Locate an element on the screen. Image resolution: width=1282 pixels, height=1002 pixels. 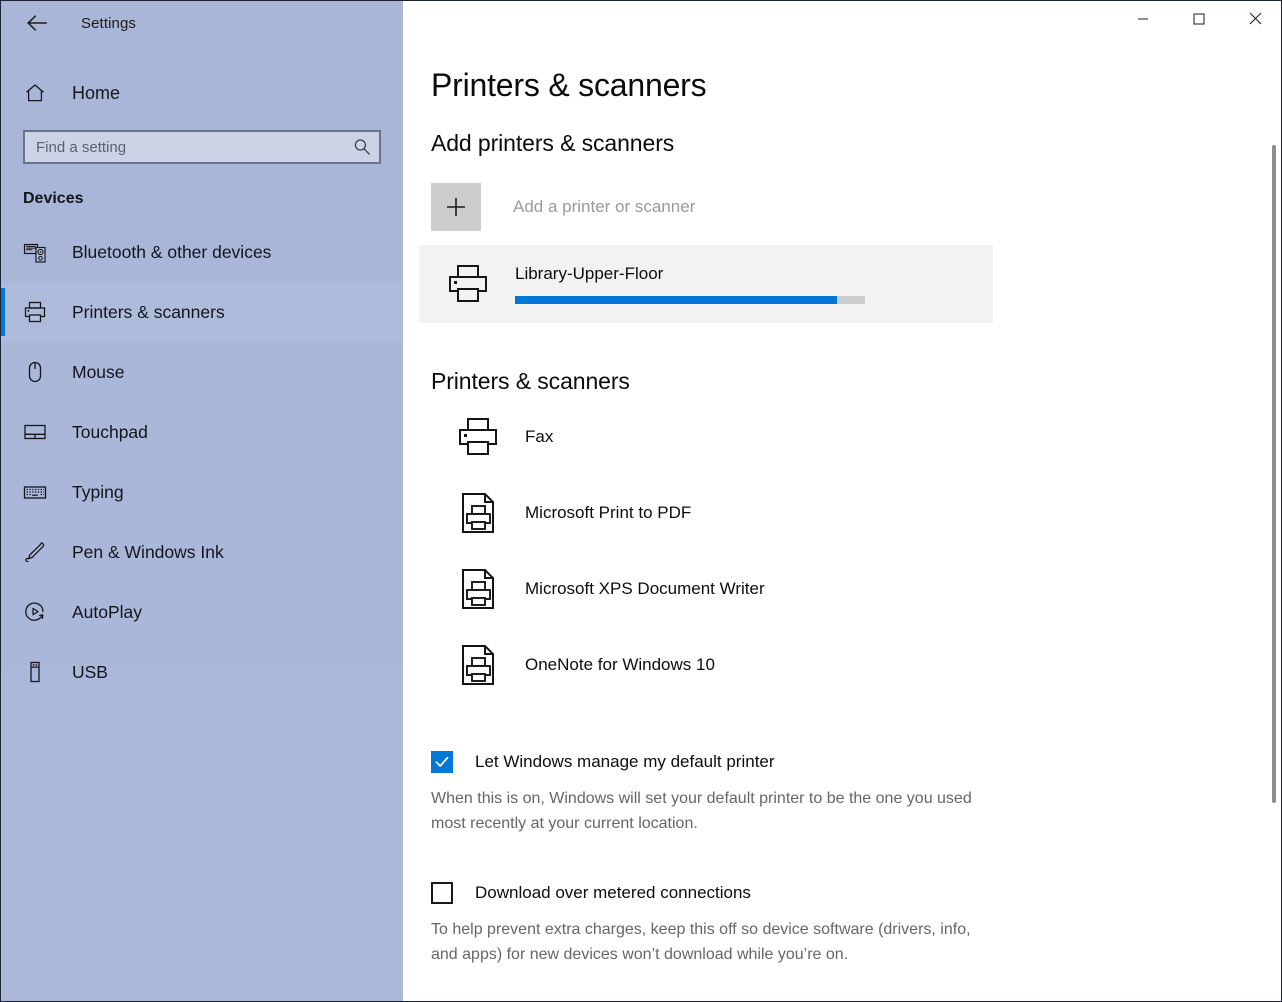
printer-list-item-microsoft-xps-document-writer: Microsoft XPS Document Writer is located at coordinates (856, 589).